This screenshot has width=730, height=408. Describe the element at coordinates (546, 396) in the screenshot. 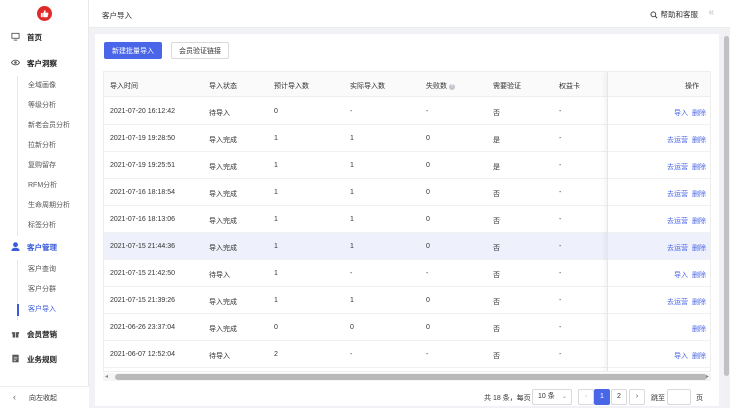

I see `page-size-value: 10 条` at that location.